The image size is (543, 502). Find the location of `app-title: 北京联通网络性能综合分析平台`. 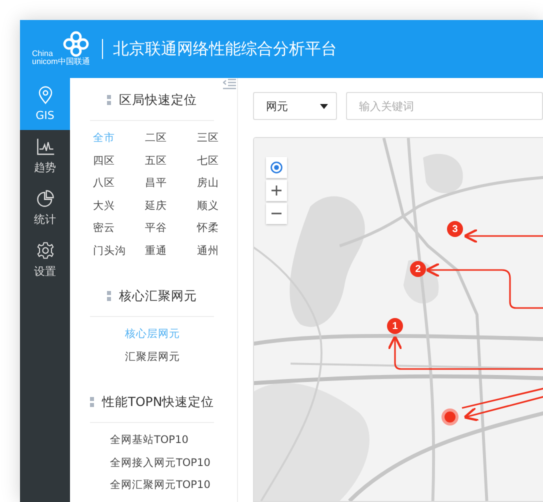

app-title: 北京联通网络性能综合分析平台 is located at coordinates (225, 49).